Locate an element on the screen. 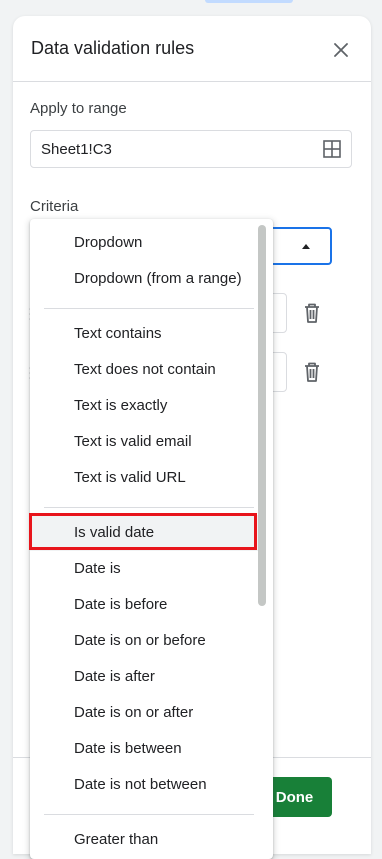  menu-item-date-on-or-after: Date is on or after is located at coordinates (144, 713).